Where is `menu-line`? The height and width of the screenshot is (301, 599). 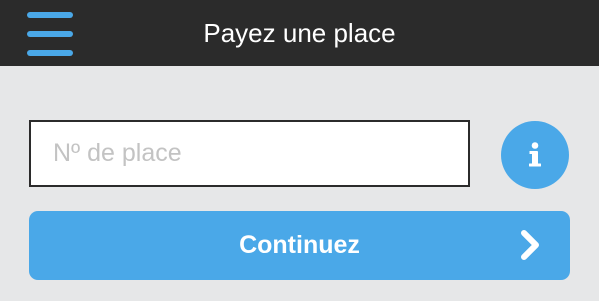
menu-line is located at coordinates (50, 53).